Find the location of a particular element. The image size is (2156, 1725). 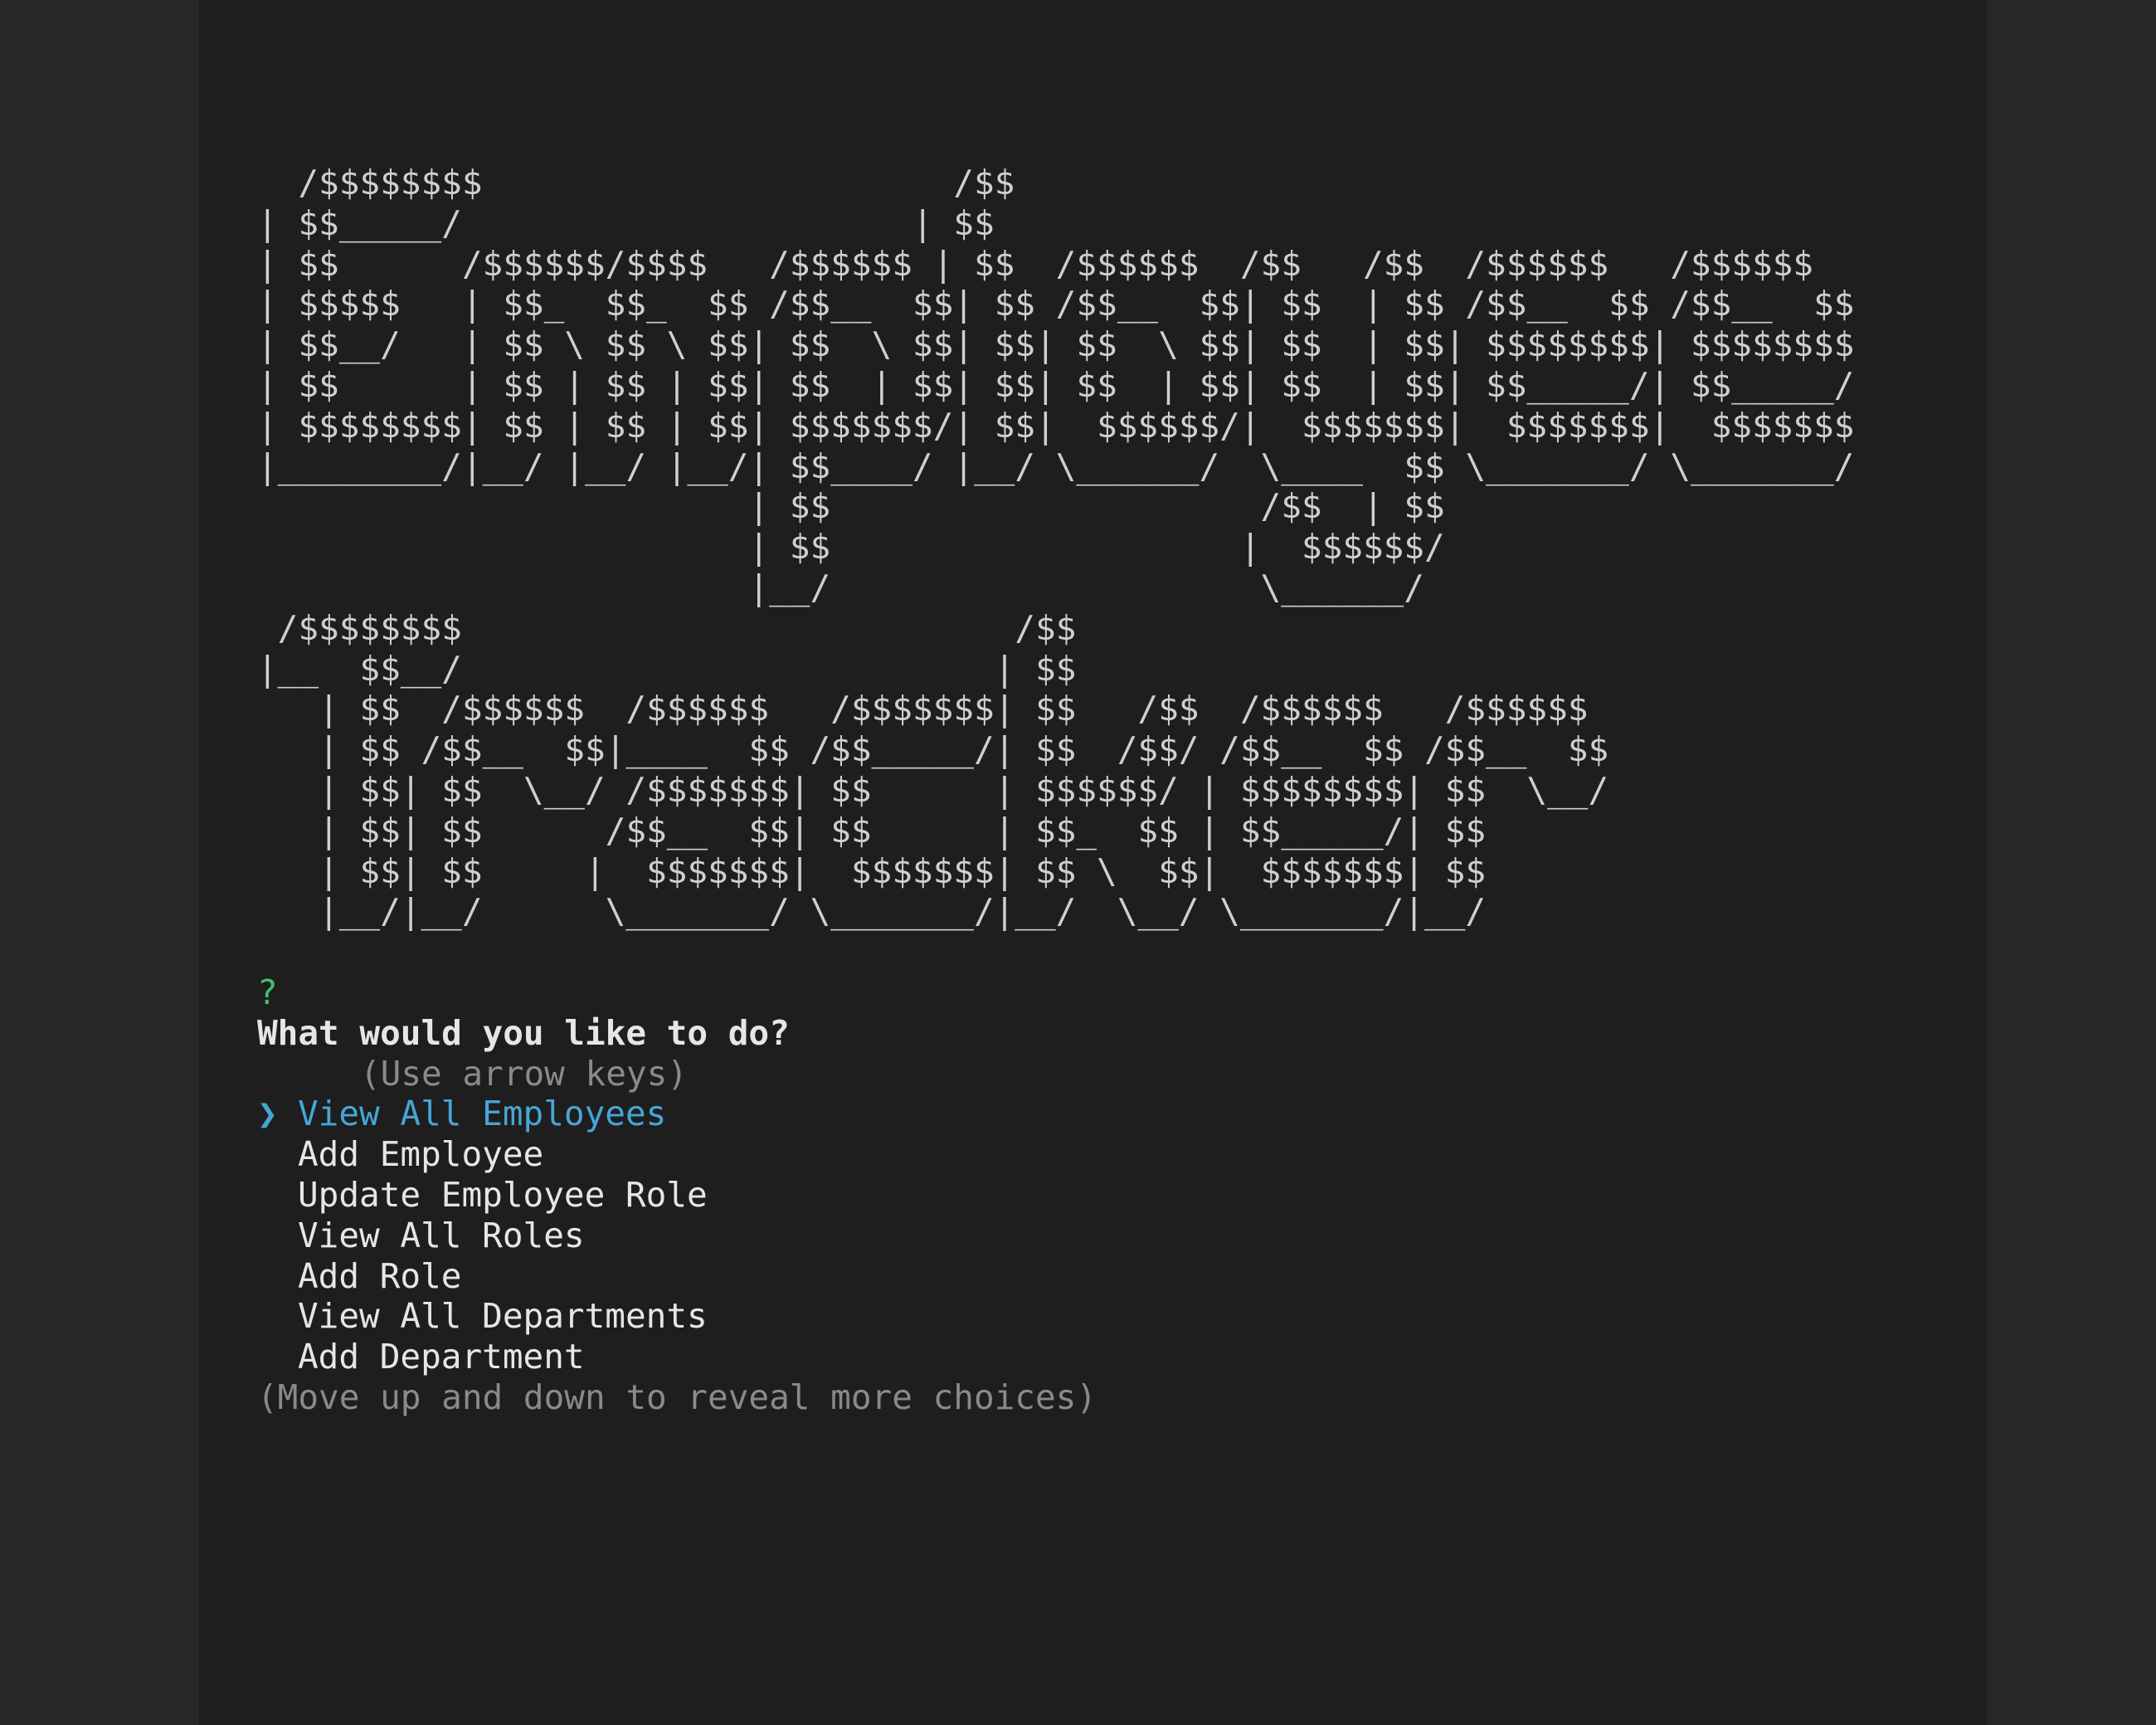

pointer-icon: ❯ is located at coordinates (267, 1114).